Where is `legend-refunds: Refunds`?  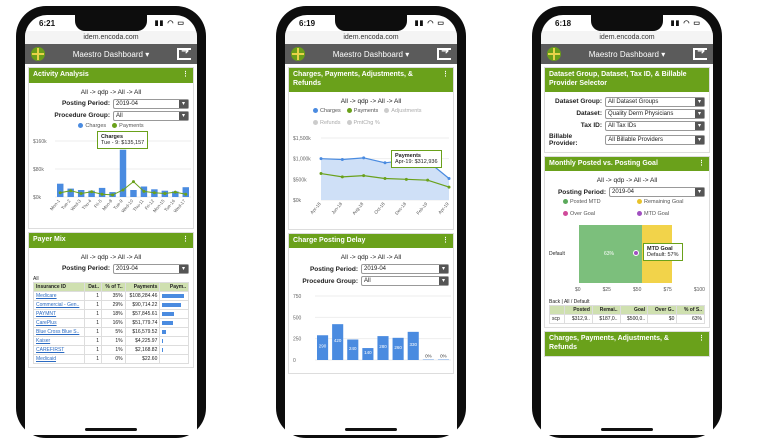 legend-refunds: Refunds is located at coordinates (327, 123).